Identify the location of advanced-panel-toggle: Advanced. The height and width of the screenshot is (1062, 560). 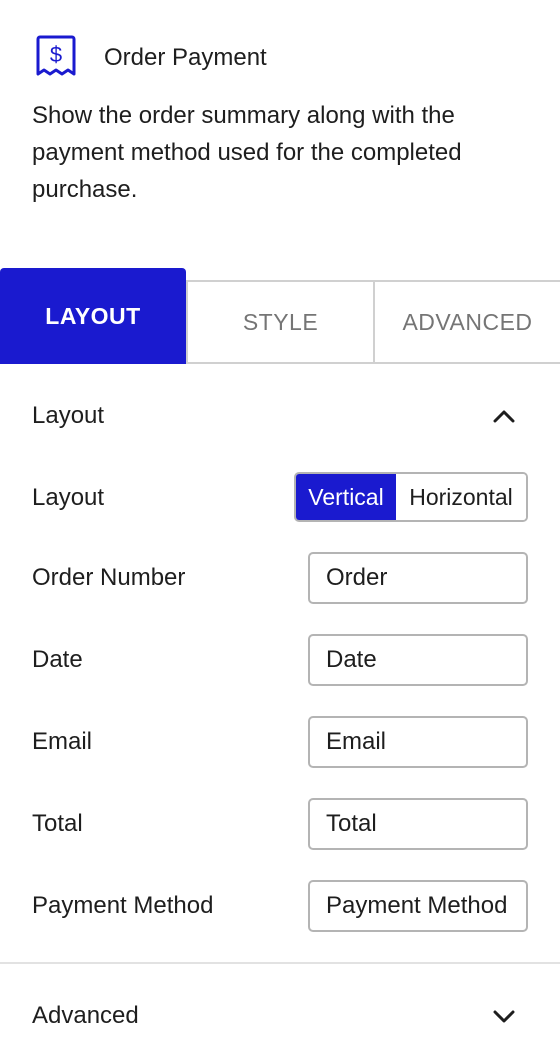
(280, 1016).